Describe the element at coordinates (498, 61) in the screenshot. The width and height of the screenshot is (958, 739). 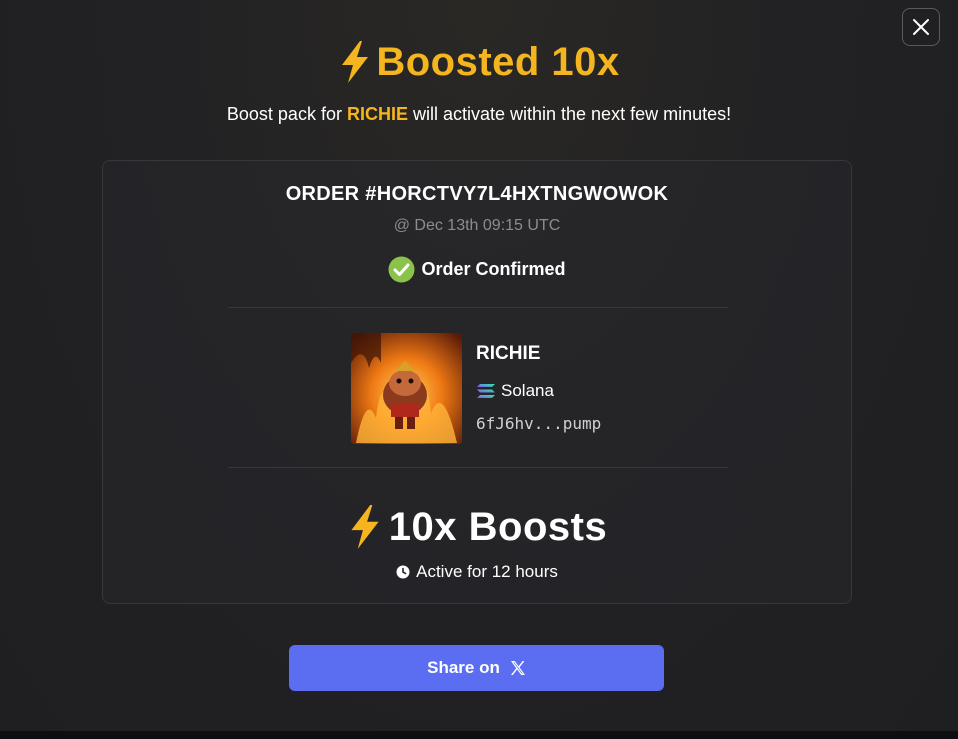
I see `title-text: Boosted 10x` at that location.